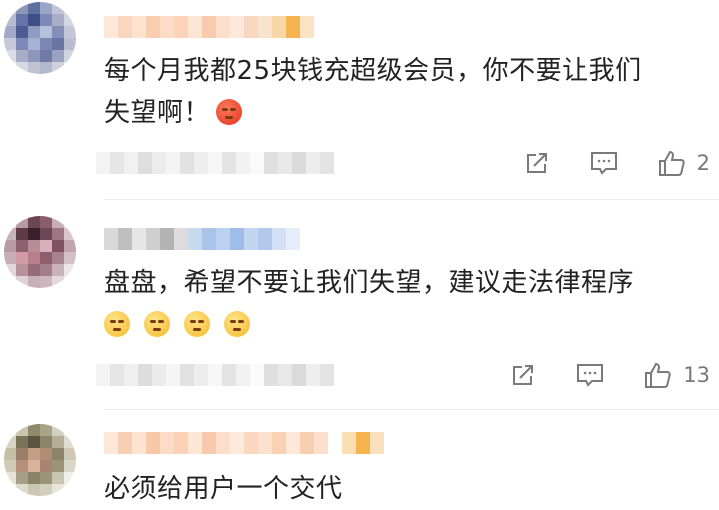 The width and height of the screenshot is (719, 510). What do you see at coordinates (703, 163) in the screenshot?
I see `like-count: 2` at bounding box center [703, 163].